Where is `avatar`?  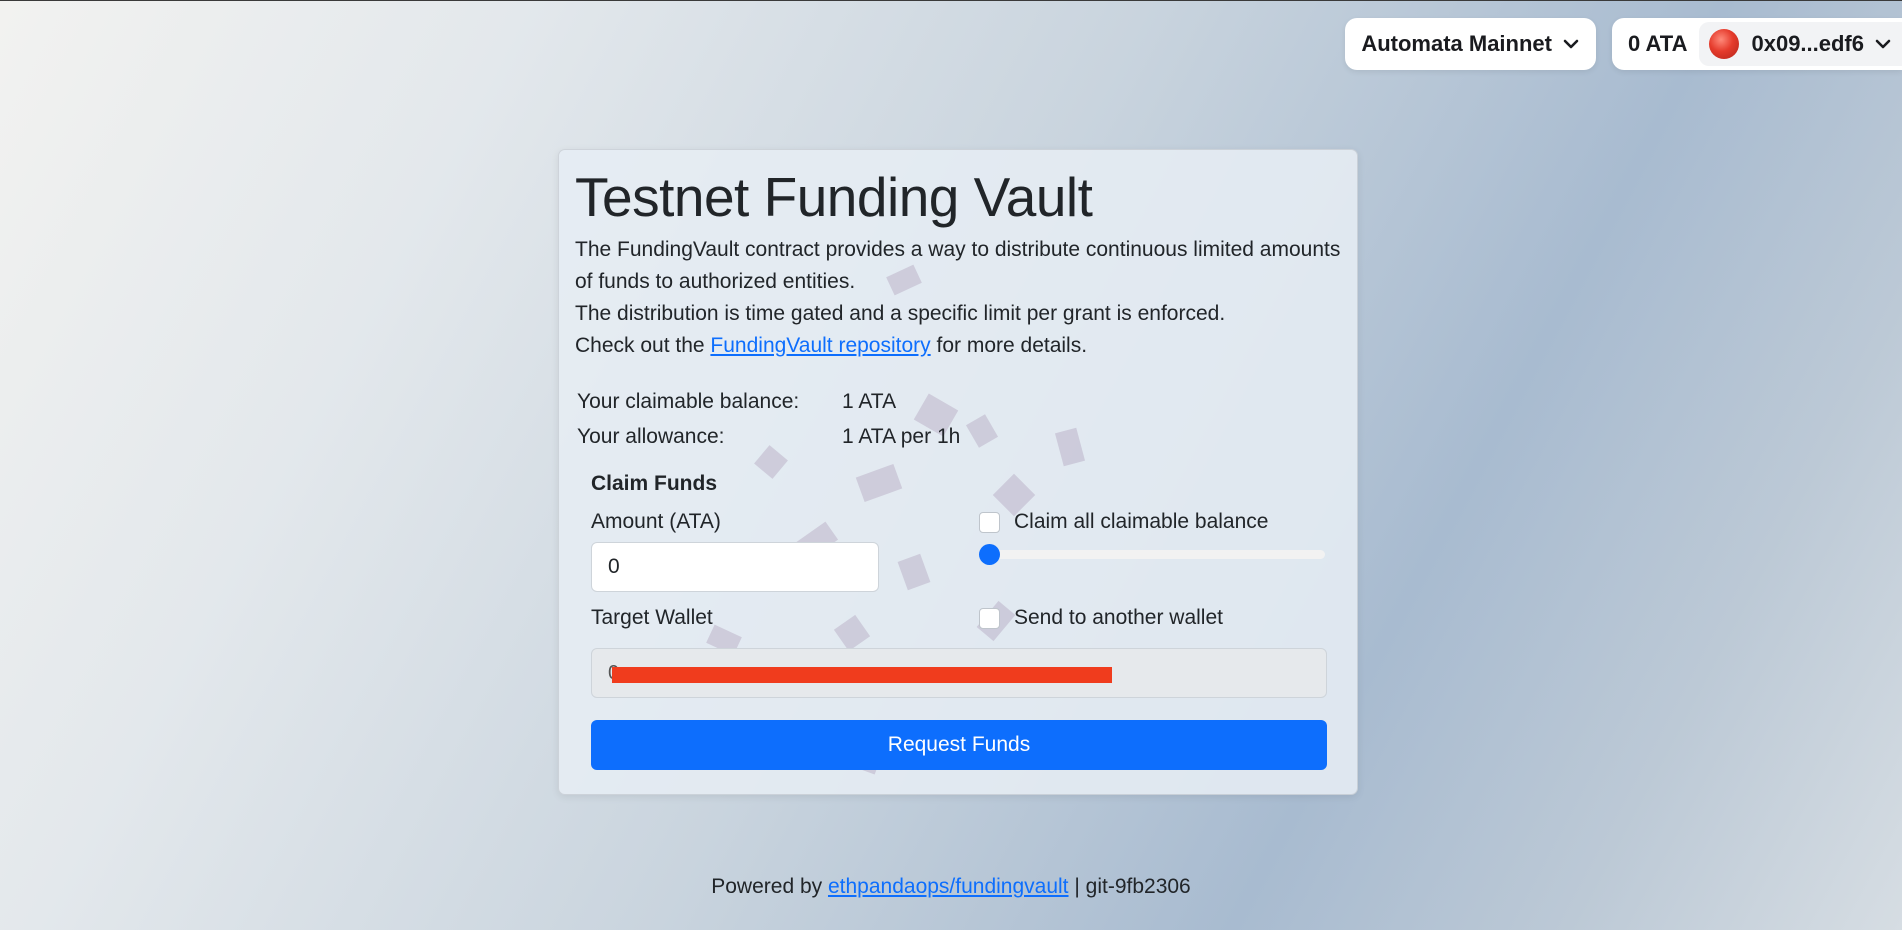
avatar is located at coordinates (1724, 44).